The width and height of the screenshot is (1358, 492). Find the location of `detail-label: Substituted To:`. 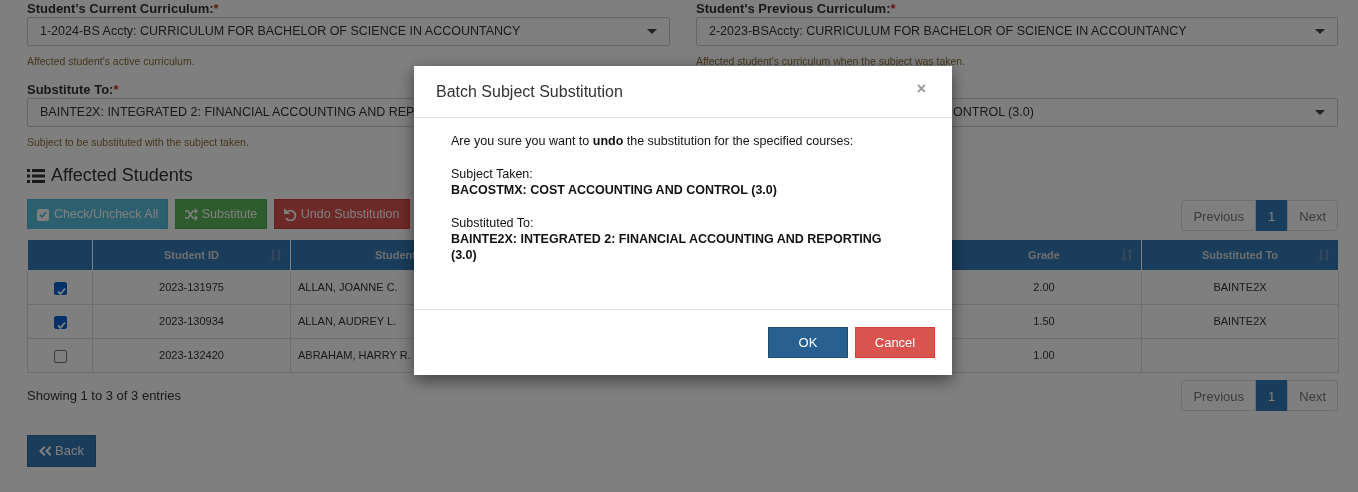

detail-label: Substituted To: is located at coordinates (493, 223).